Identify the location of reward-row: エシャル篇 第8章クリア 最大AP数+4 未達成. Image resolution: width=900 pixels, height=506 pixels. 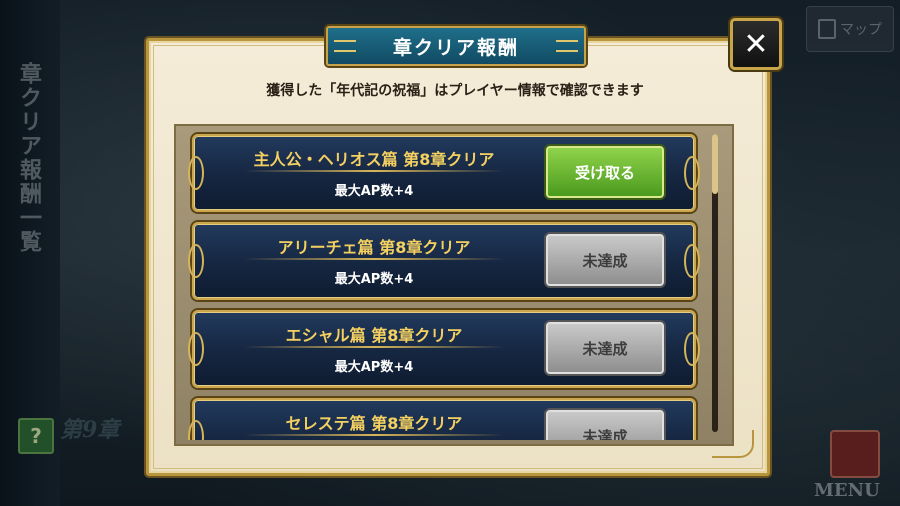
(444, 349).